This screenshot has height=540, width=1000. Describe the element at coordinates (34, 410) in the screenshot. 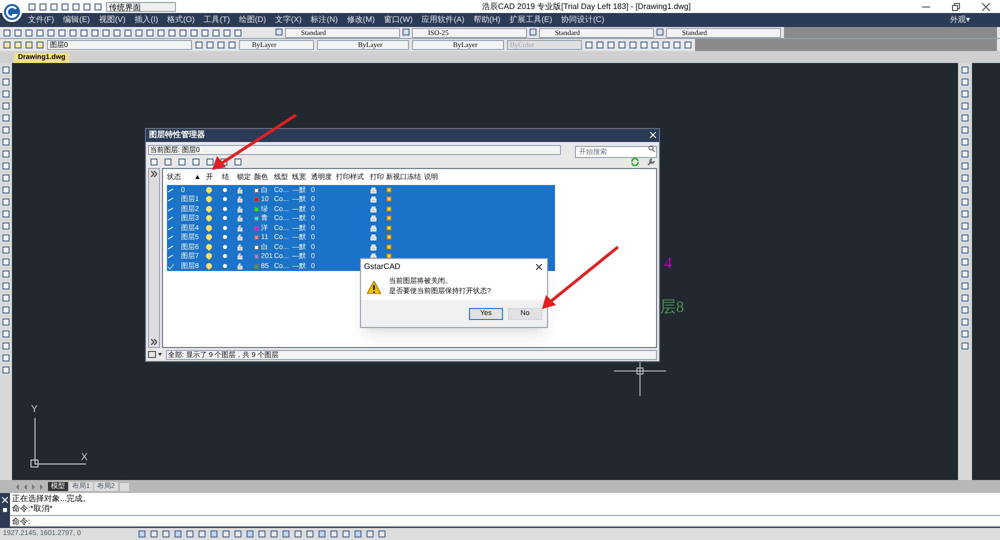

I see `axis-label: Y` at that location.